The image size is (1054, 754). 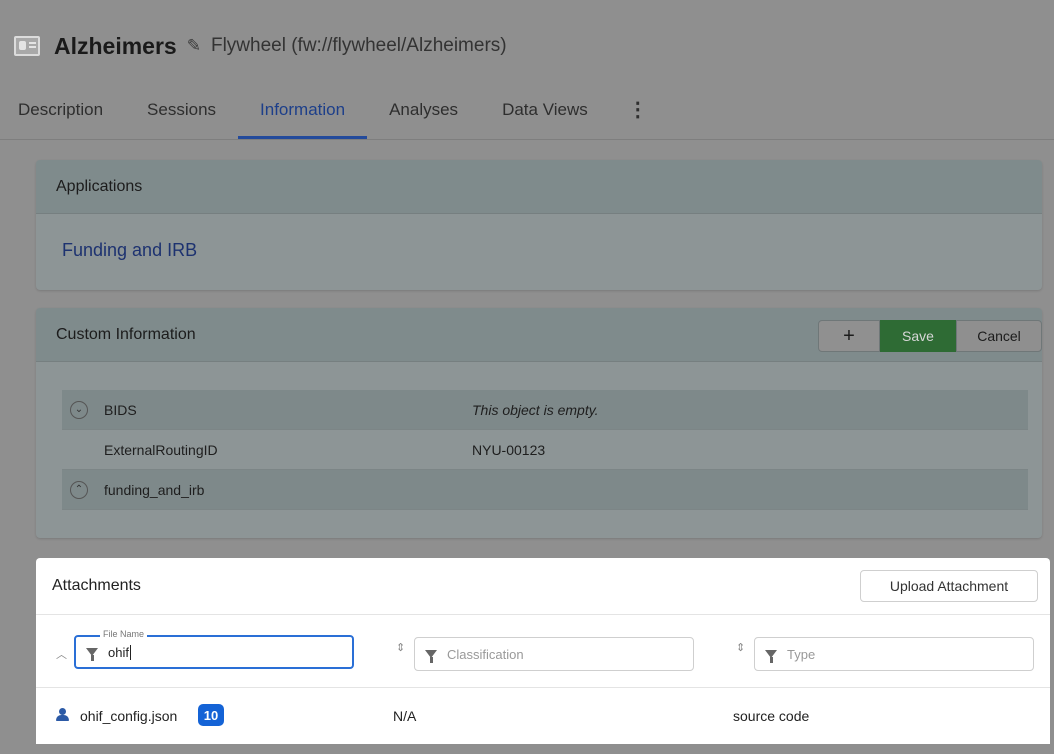 What do you see at coordinates (115, 45) in the screenshot?
I see `project-title: Alzheimers` at bounding box center [115, 45].